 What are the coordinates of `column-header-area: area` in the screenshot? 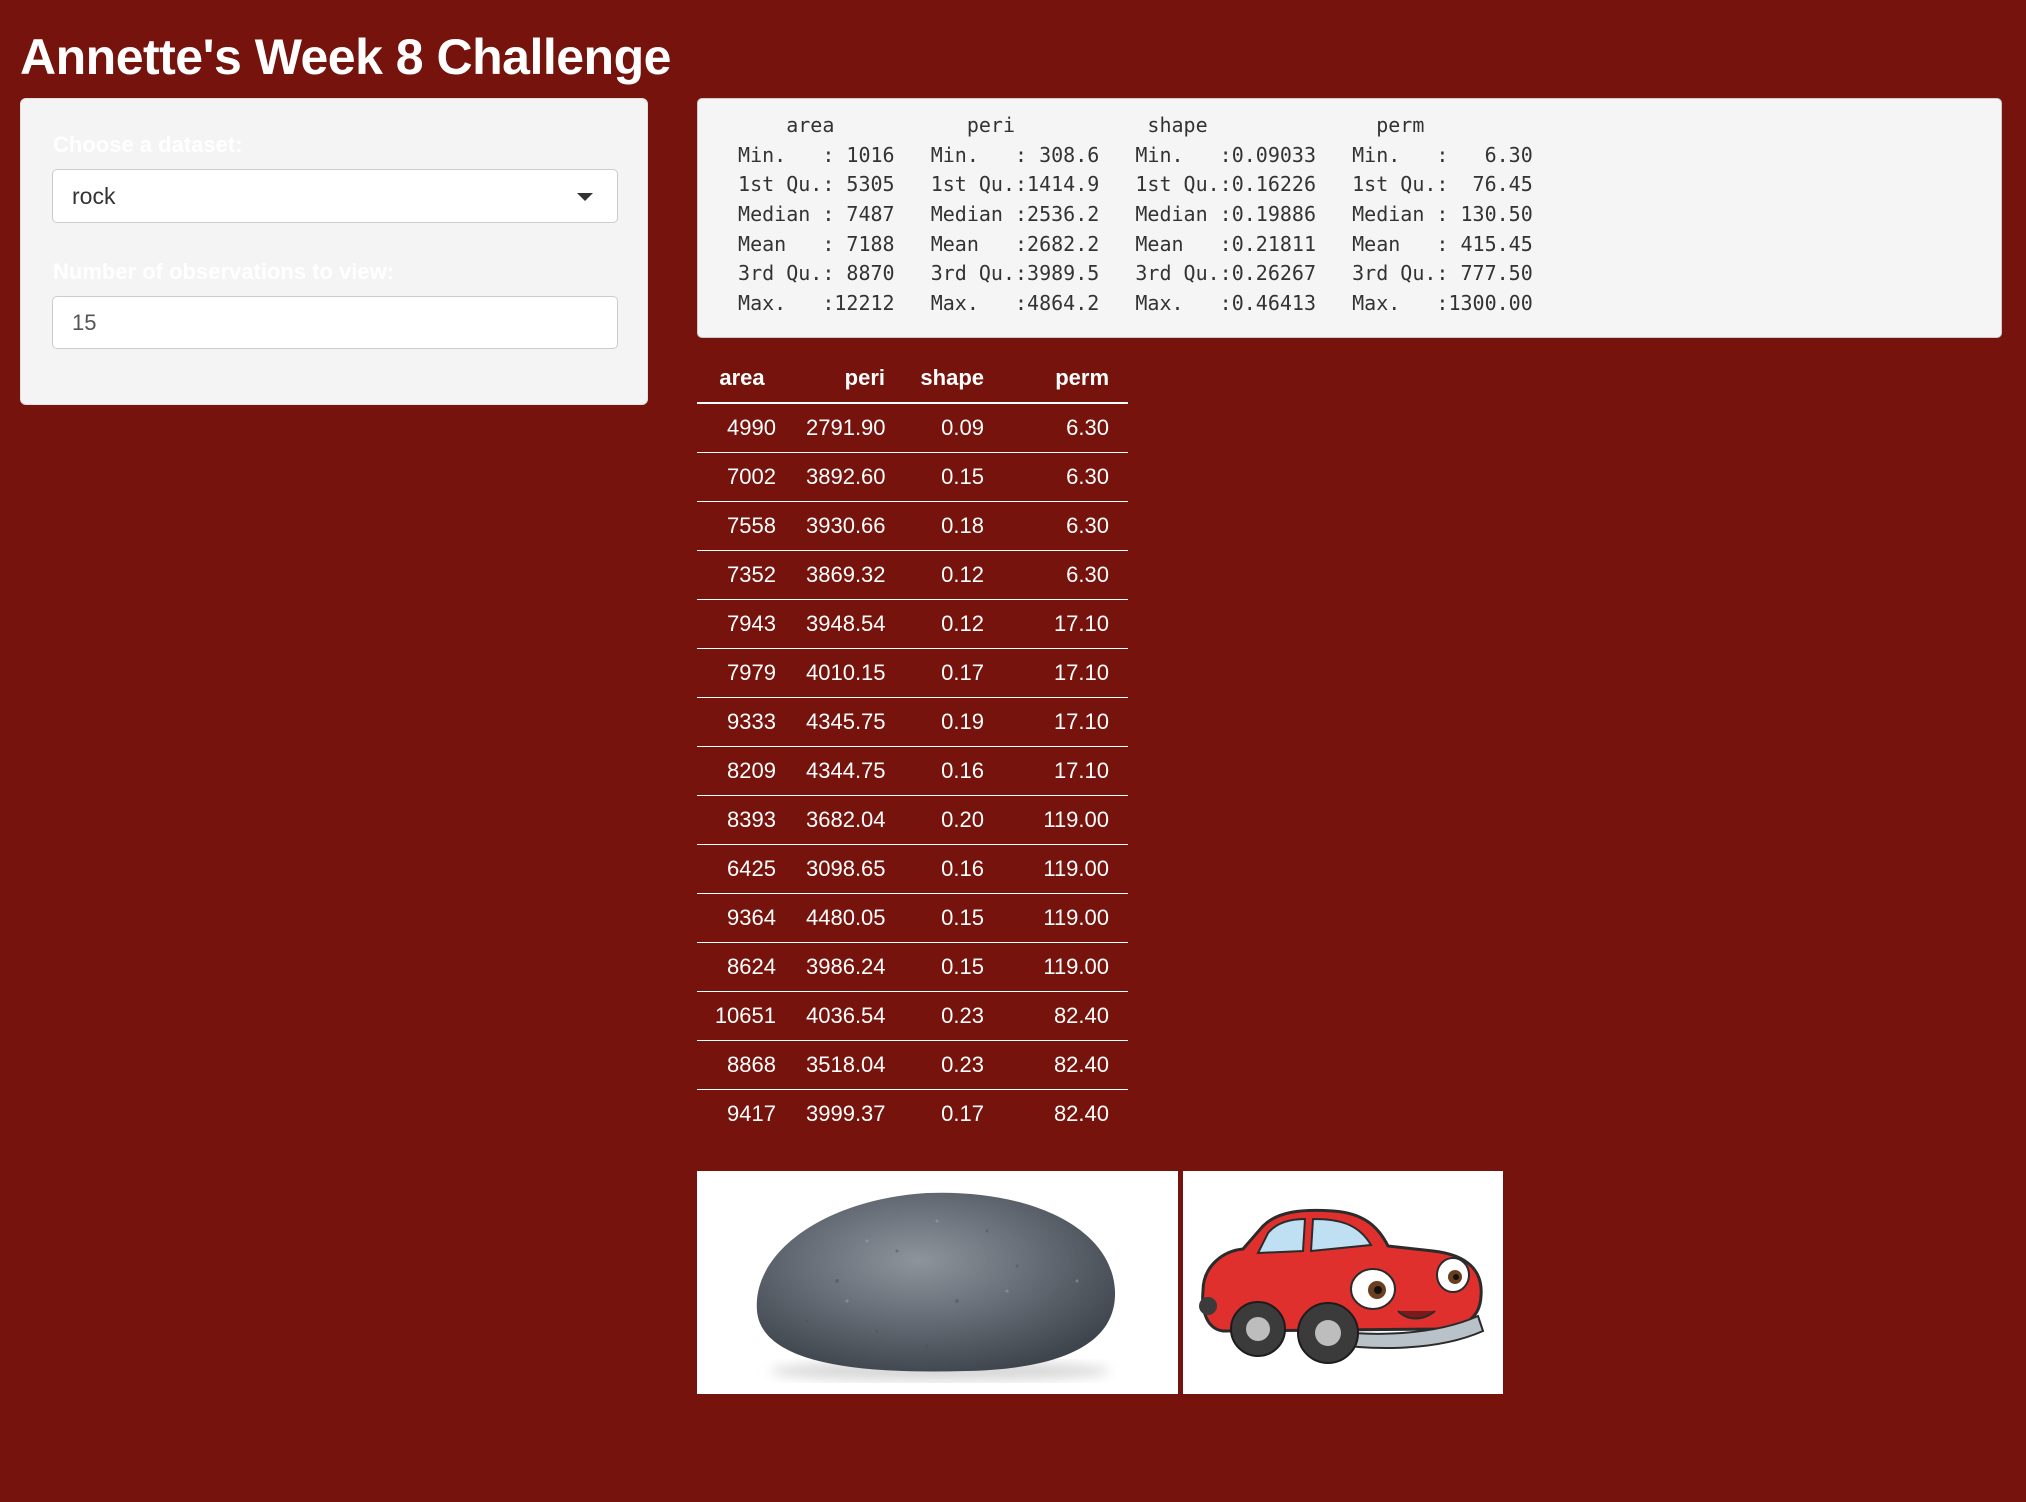 It's located at (742, 379).